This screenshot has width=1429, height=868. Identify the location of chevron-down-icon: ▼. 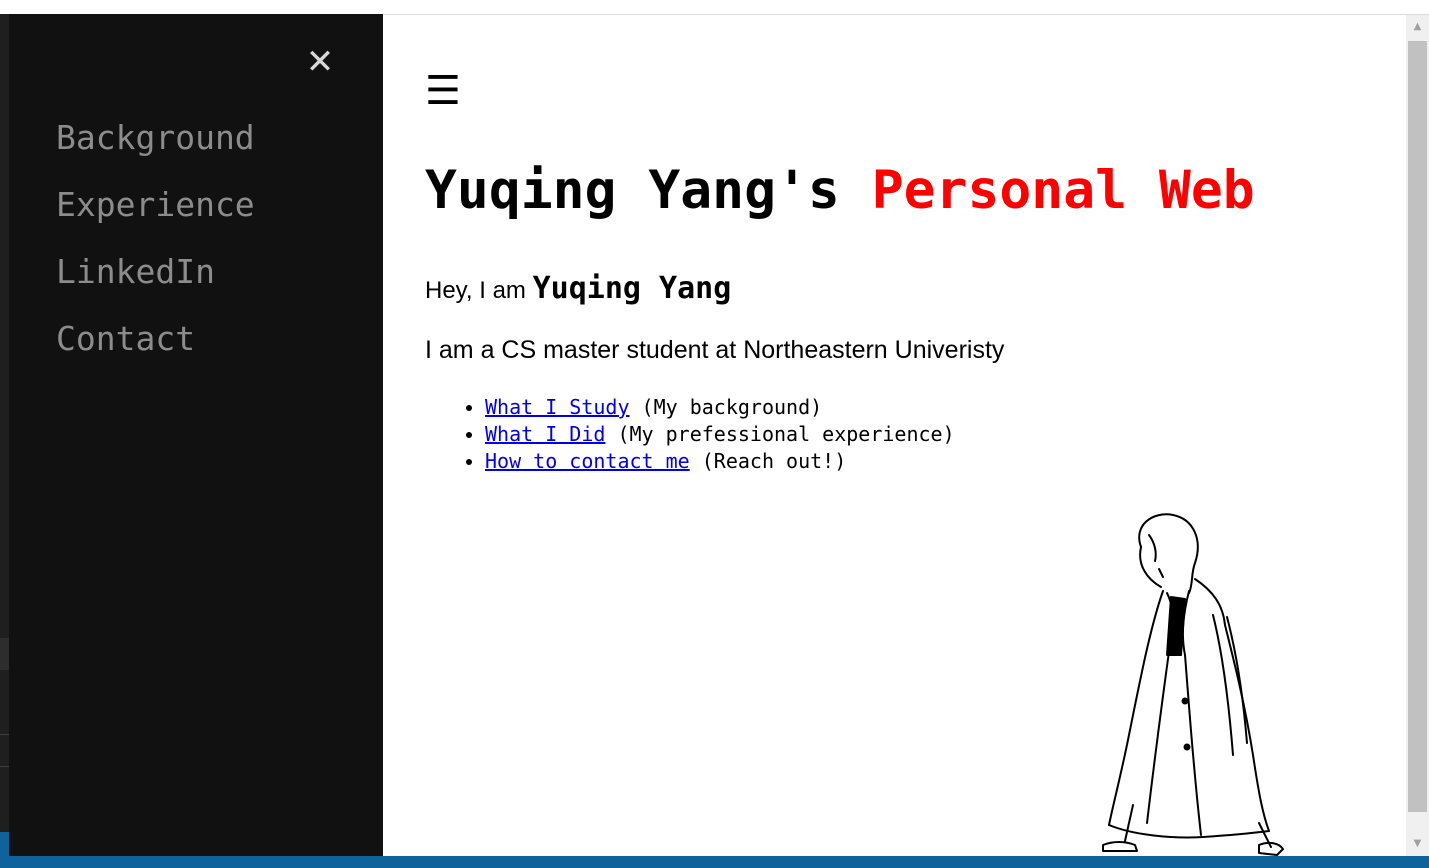
(1417, 844).